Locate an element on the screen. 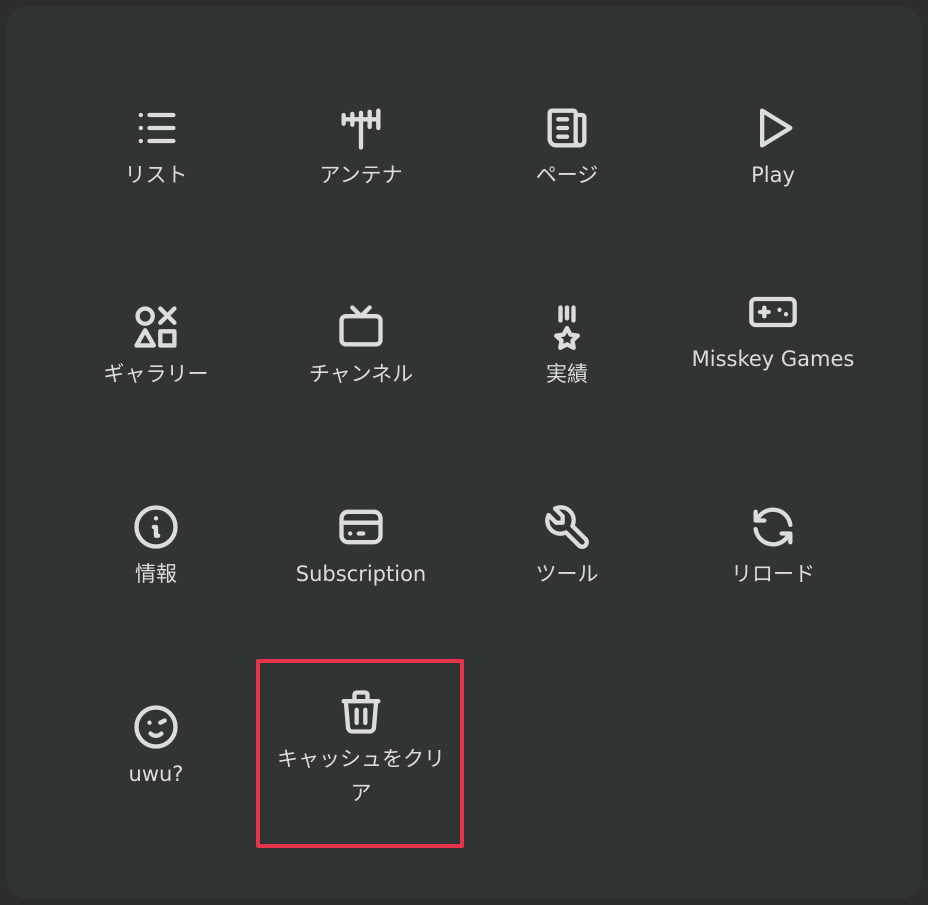  menu-item-label: アンテナ is located at coordinates (361, 175).